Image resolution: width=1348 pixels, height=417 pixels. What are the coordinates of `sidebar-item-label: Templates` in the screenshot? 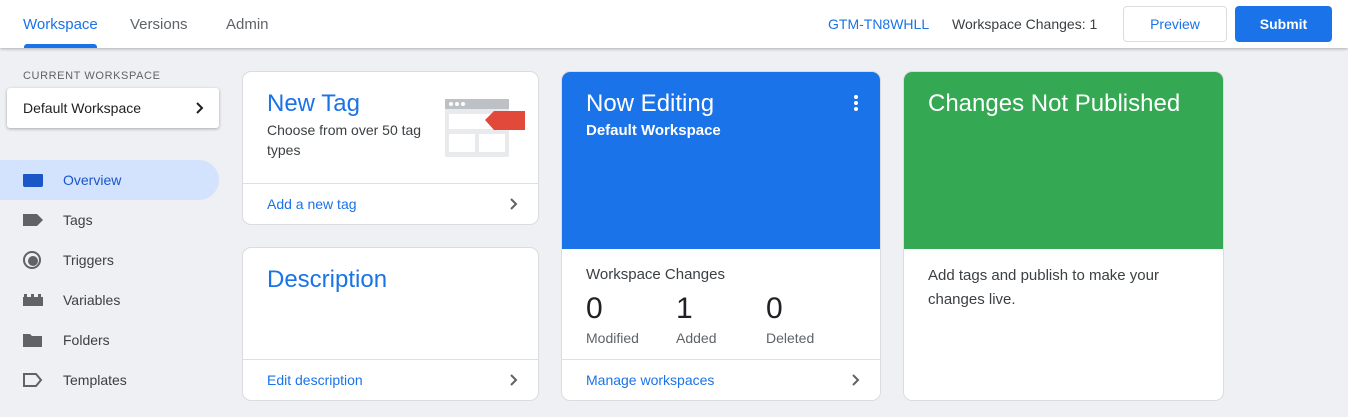 It's located at (95, 380).